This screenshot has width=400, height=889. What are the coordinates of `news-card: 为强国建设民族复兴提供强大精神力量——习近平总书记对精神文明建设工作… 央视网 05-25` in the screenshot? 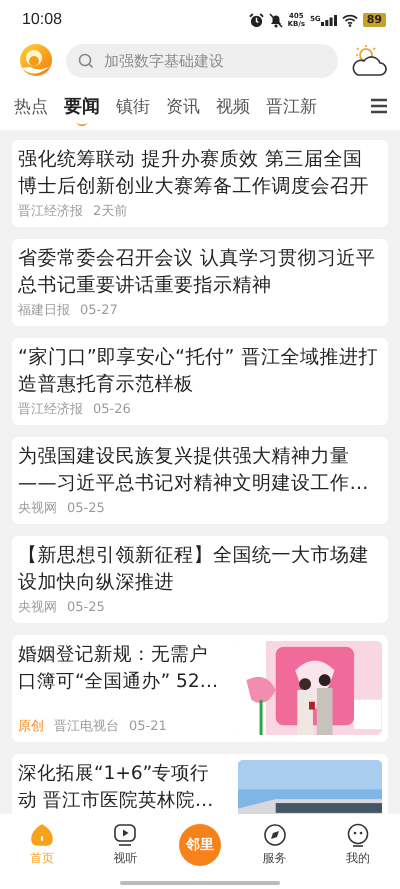 It's located at (200, 480).